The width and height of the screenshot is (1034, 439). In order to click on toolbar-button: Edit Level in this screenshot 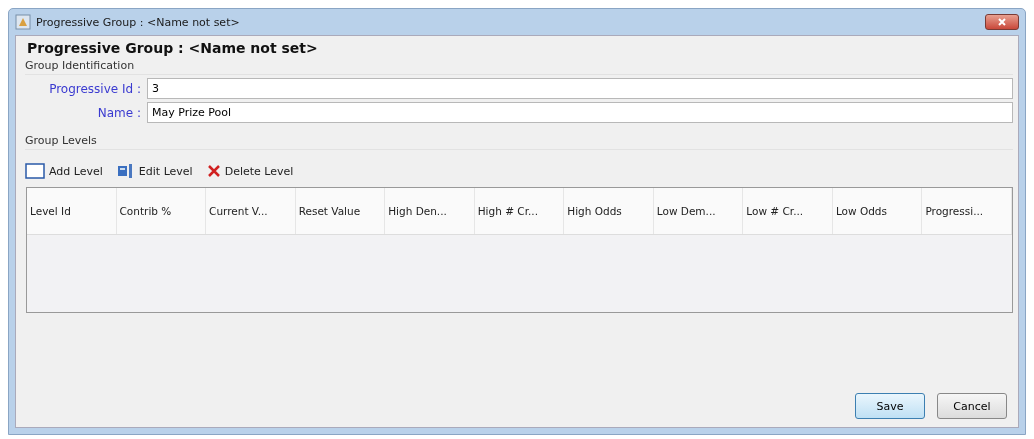, I will do `click(154, 171)`.